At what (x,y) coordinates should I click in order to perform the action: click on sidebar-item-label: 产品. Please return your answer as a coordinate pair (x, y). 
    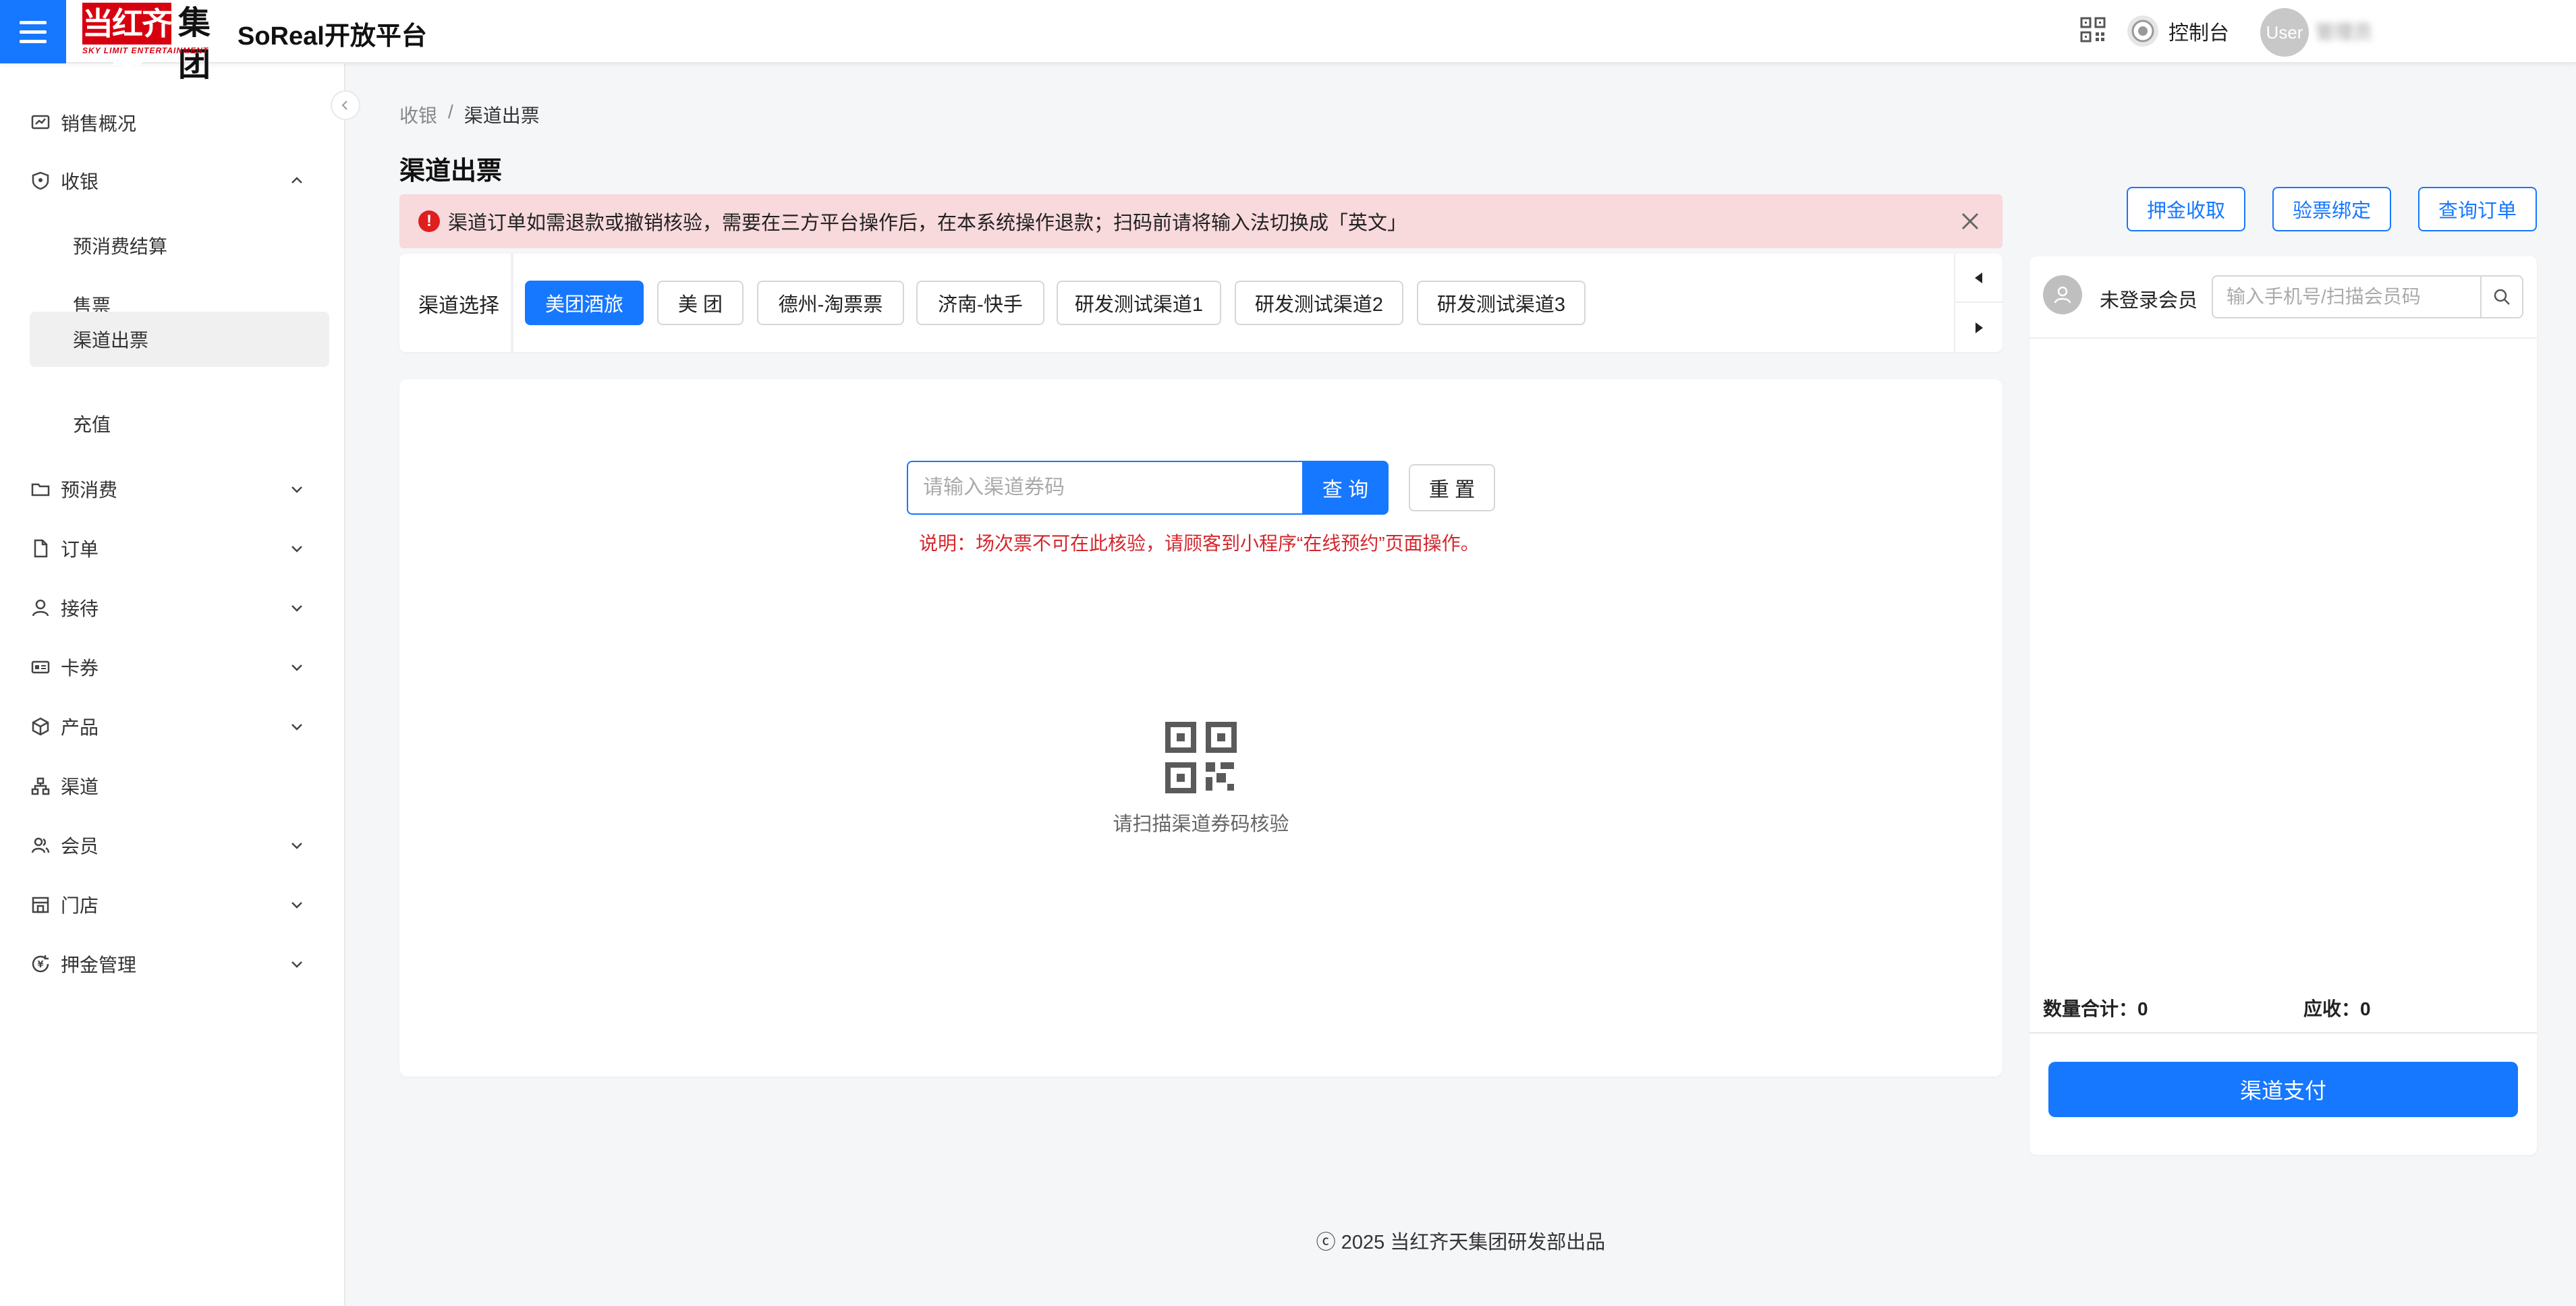
    Looking at the image, I should click on (80, 727).